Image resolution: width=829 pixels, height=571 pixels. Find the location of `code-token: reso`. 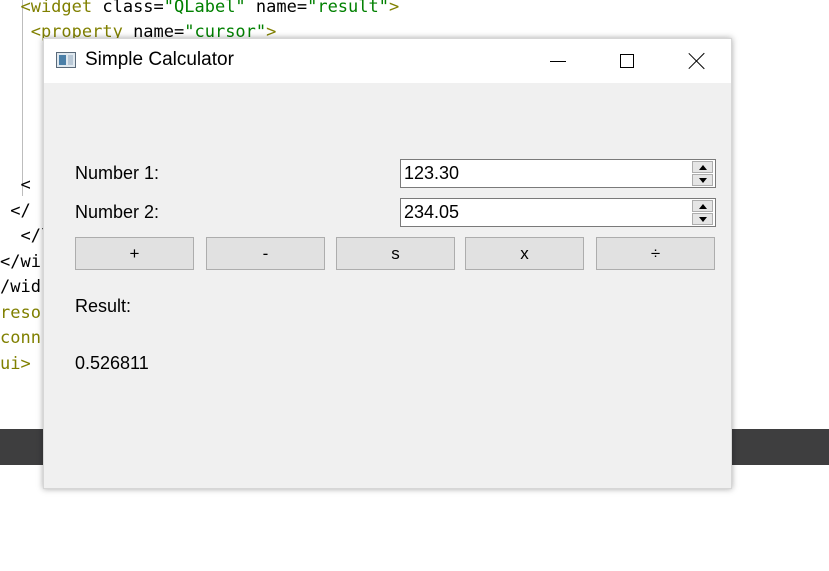

code-token: reso is located at coordinates (20, 313).